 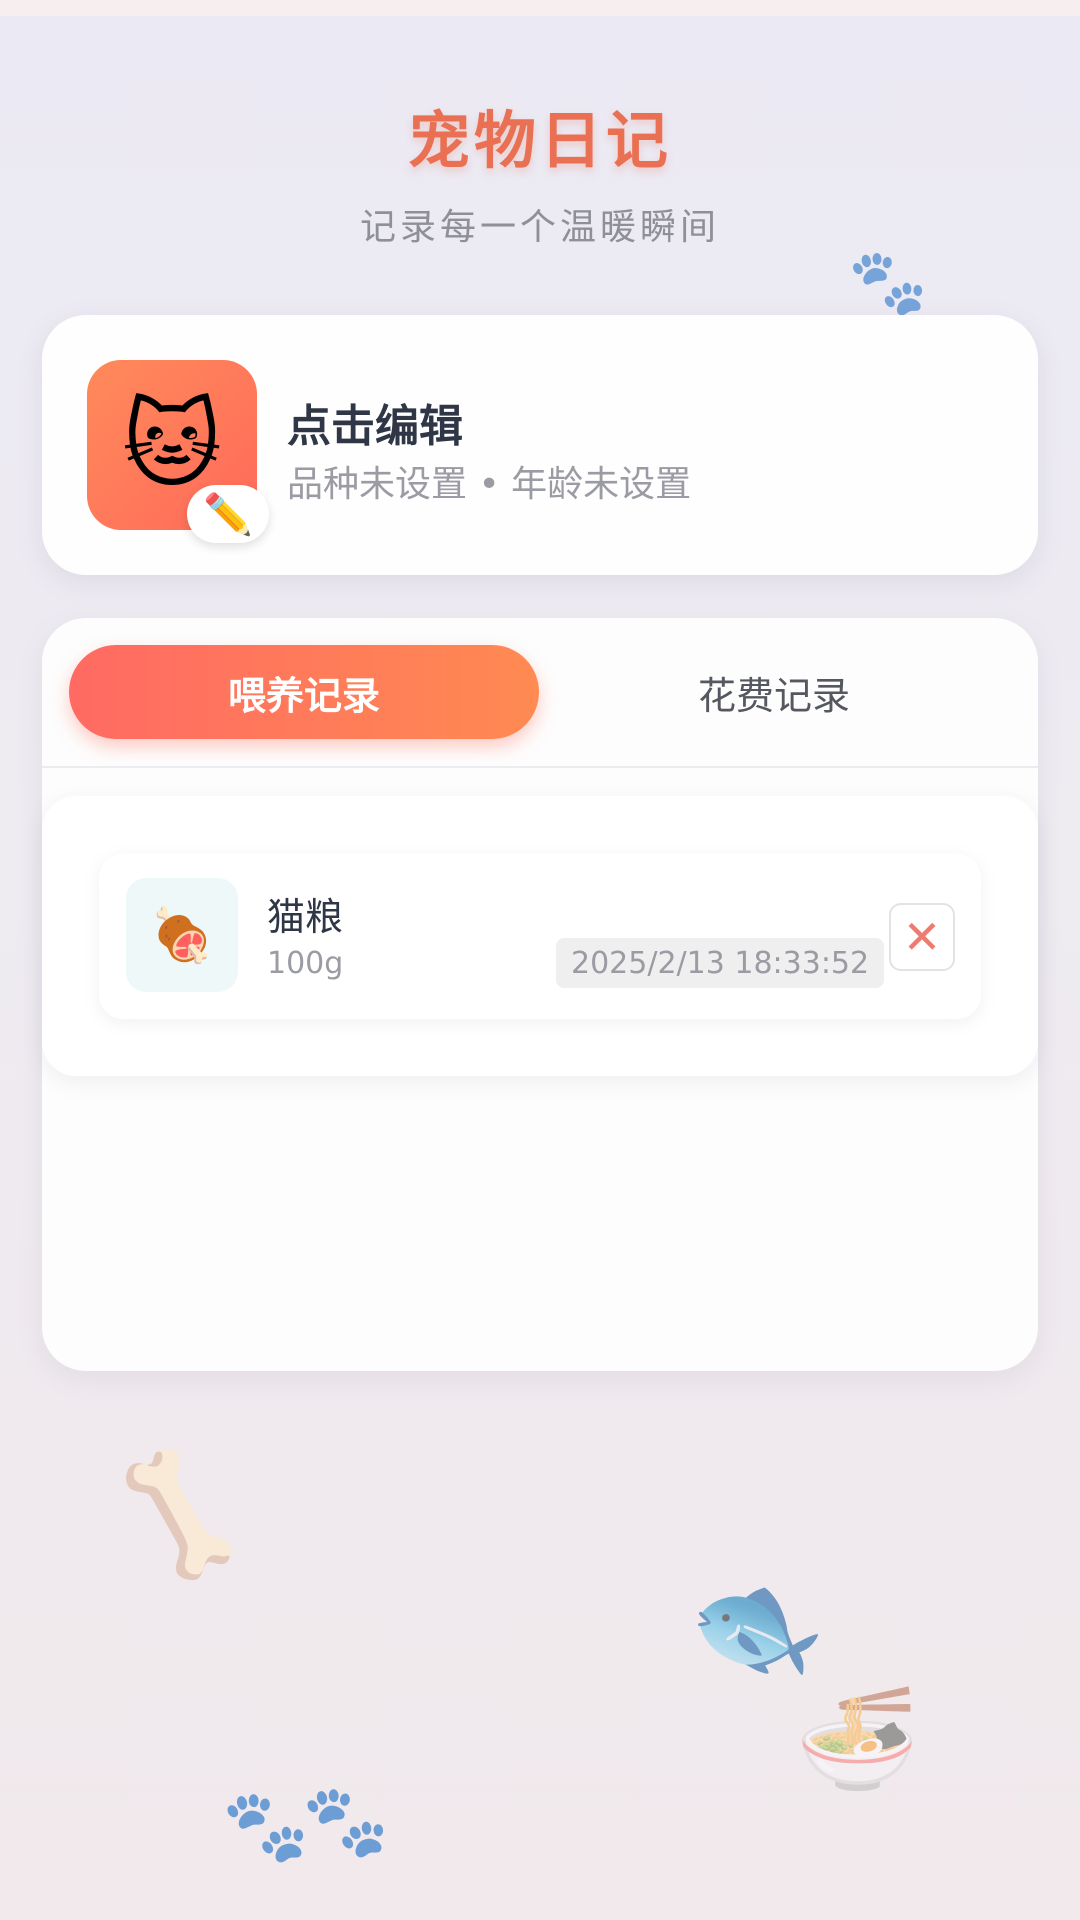 I want to click on page-title: 宠物日记, so click(x=539, y=140).